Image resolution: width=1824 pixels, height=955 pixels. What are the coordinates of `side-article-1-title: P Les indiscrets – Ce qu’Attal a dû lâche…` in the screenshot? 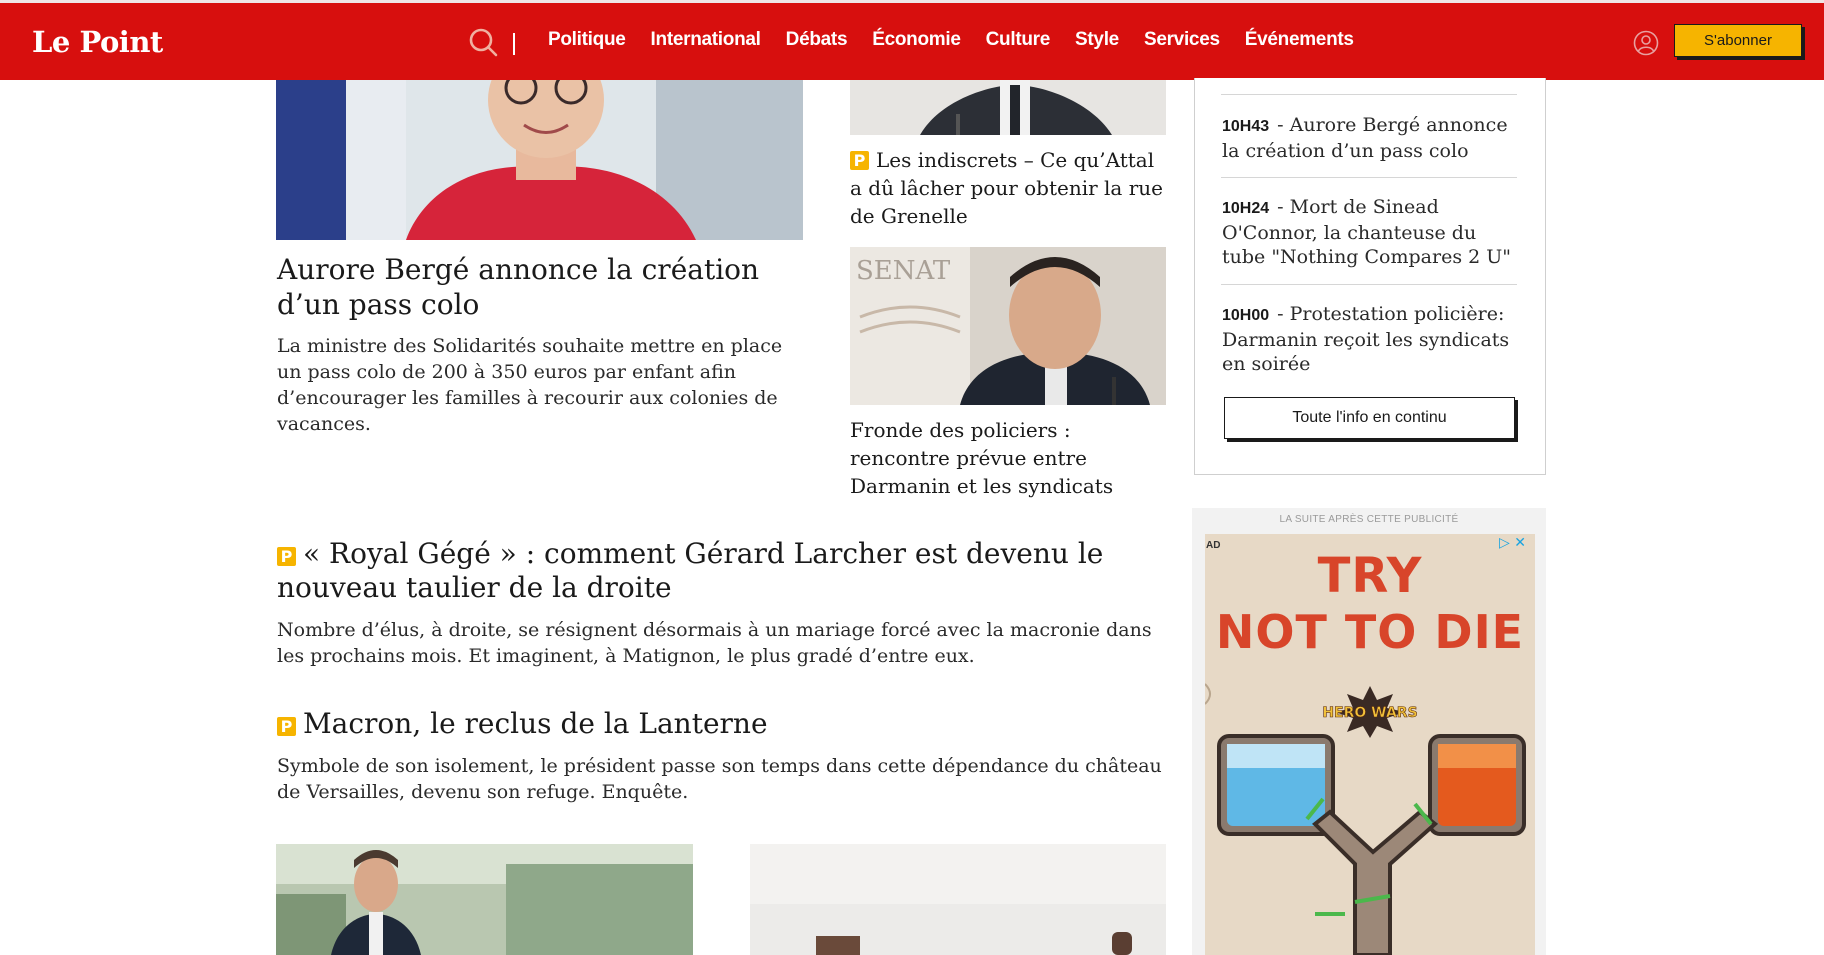 It's located at (1010, 188).